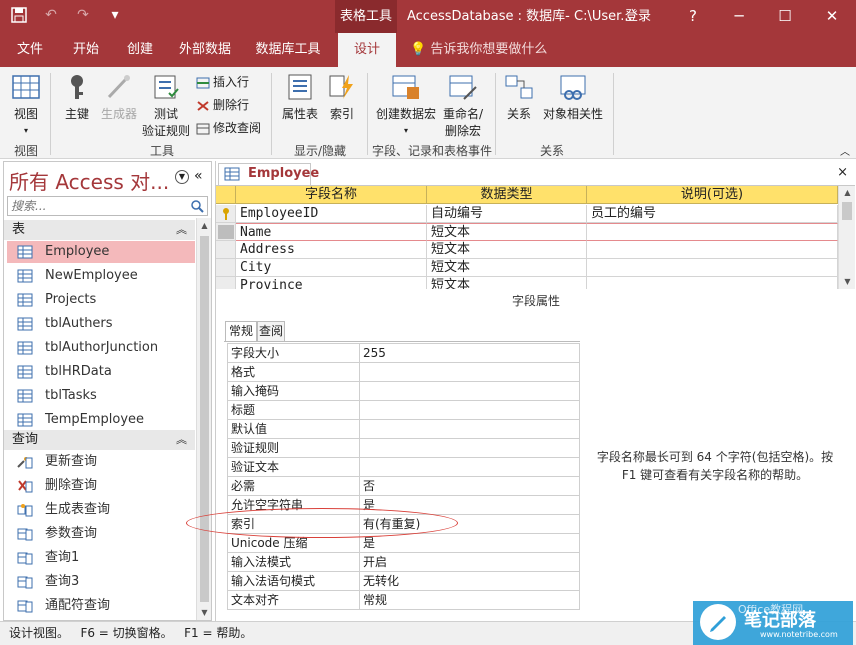 The image size is (856, 645). What do you see at coordinates (785, 16) in the screenshot?
I see `maximize-button: ☐` at bounding box center [785, 16].